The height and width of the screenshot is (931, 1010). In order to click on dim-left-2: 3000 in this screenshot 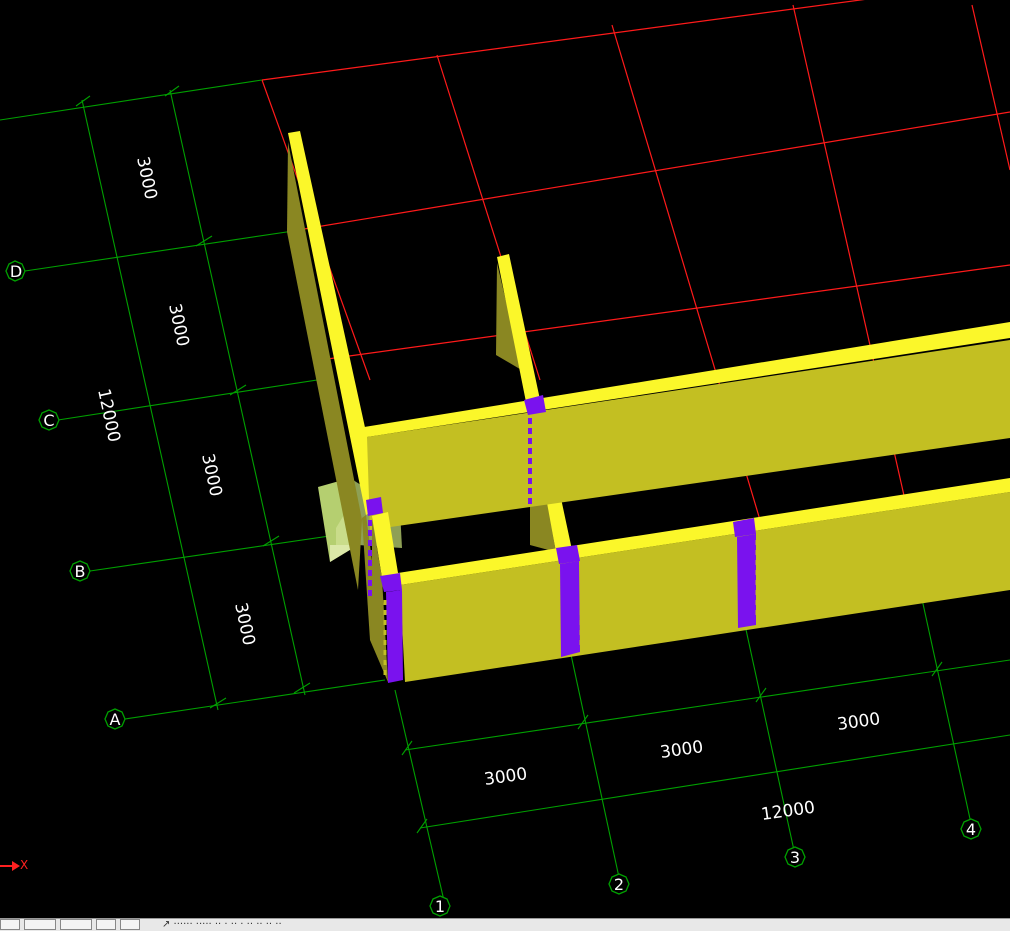, I will do `click(178, 325)`.